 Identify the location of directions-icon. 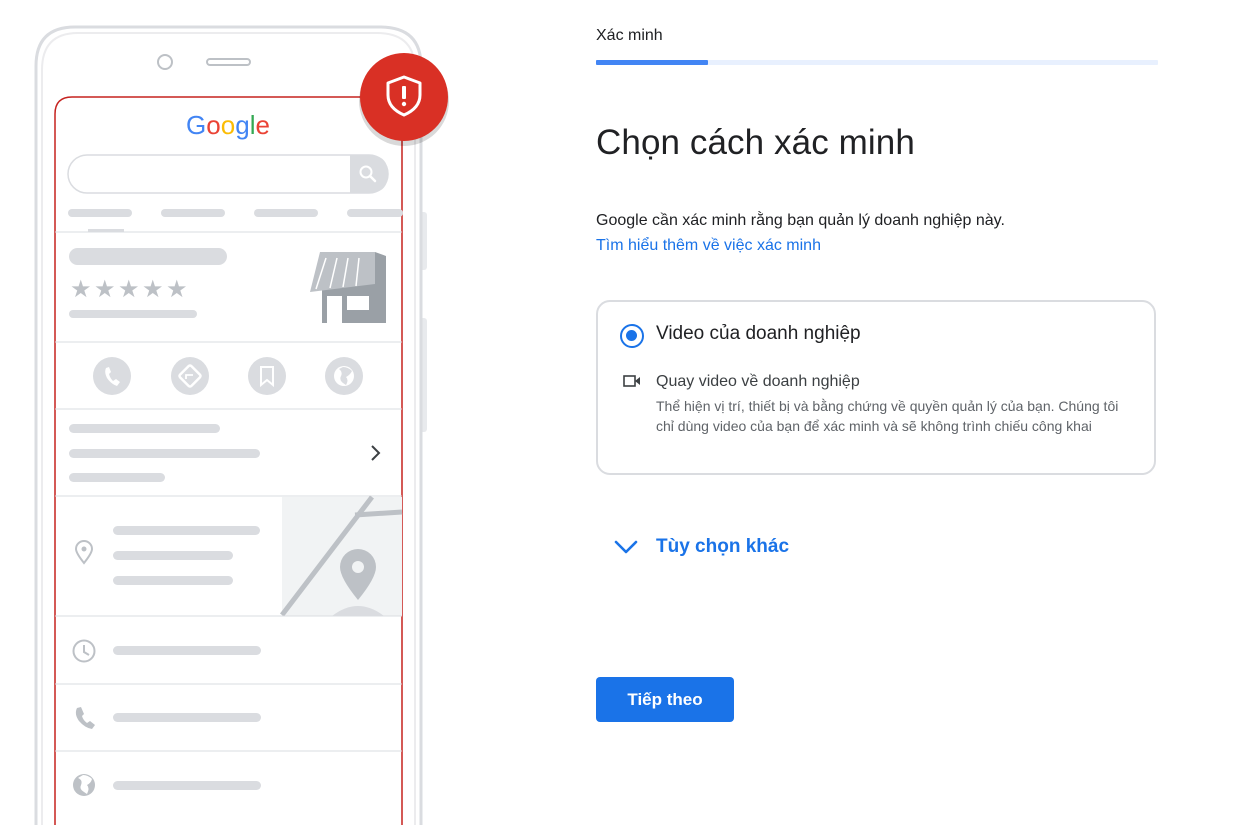
(190, 376).